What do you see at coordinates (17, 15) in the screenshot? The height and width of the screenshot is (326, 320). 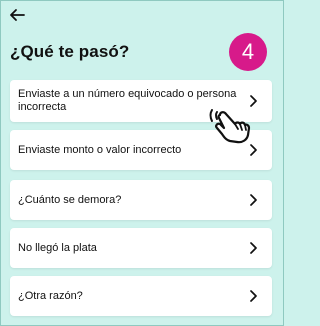 I see `arrow-left-icon` at bounding box center [17, 15].